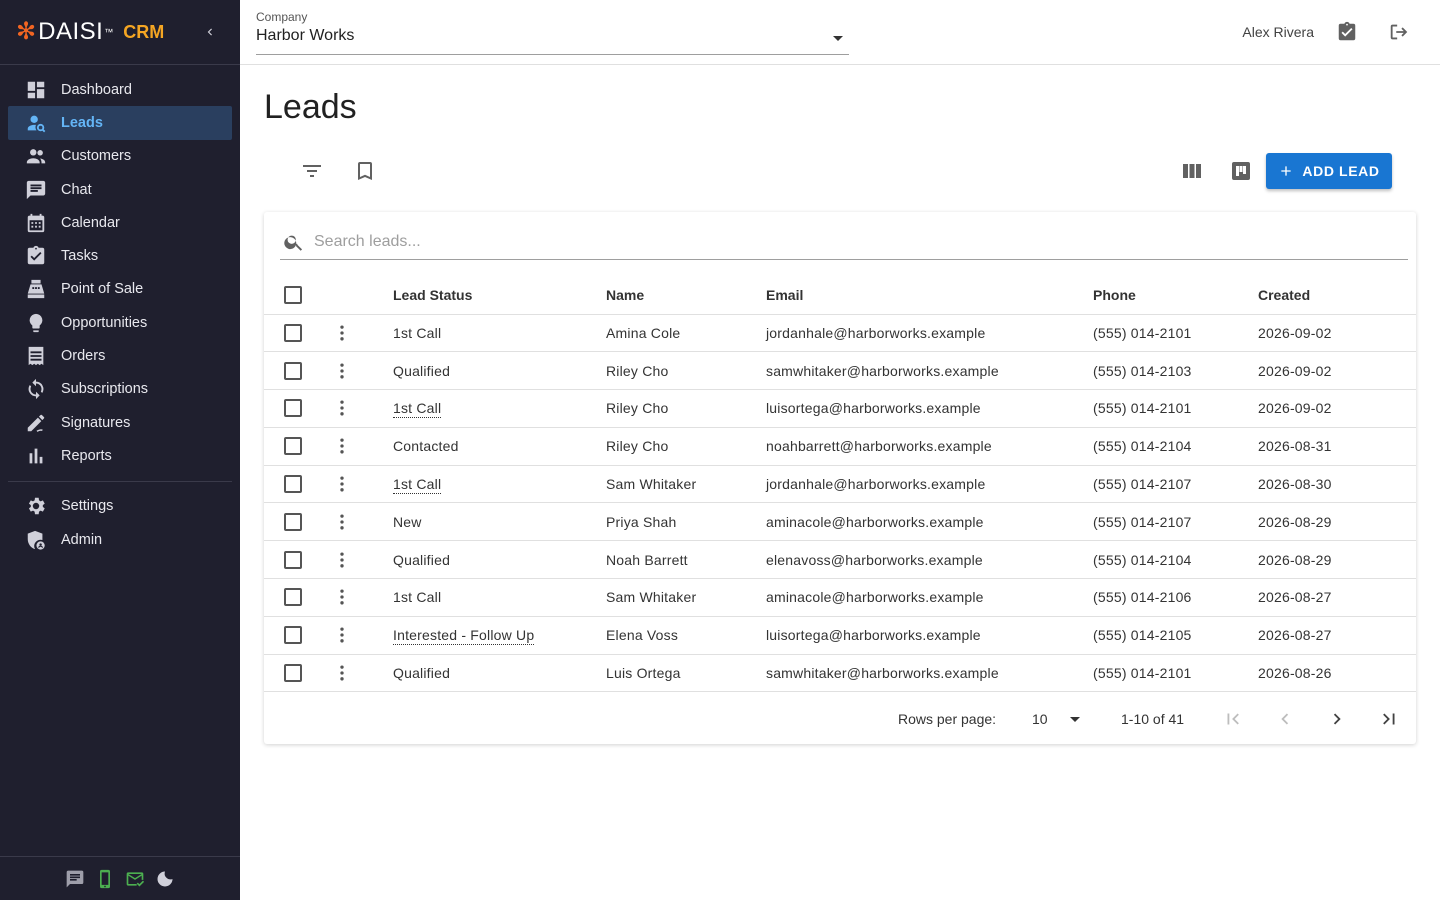  Describe the element at coordinates (120, 355) in the screenshot. I see `sidebar-item-orders: Orders` at that location.